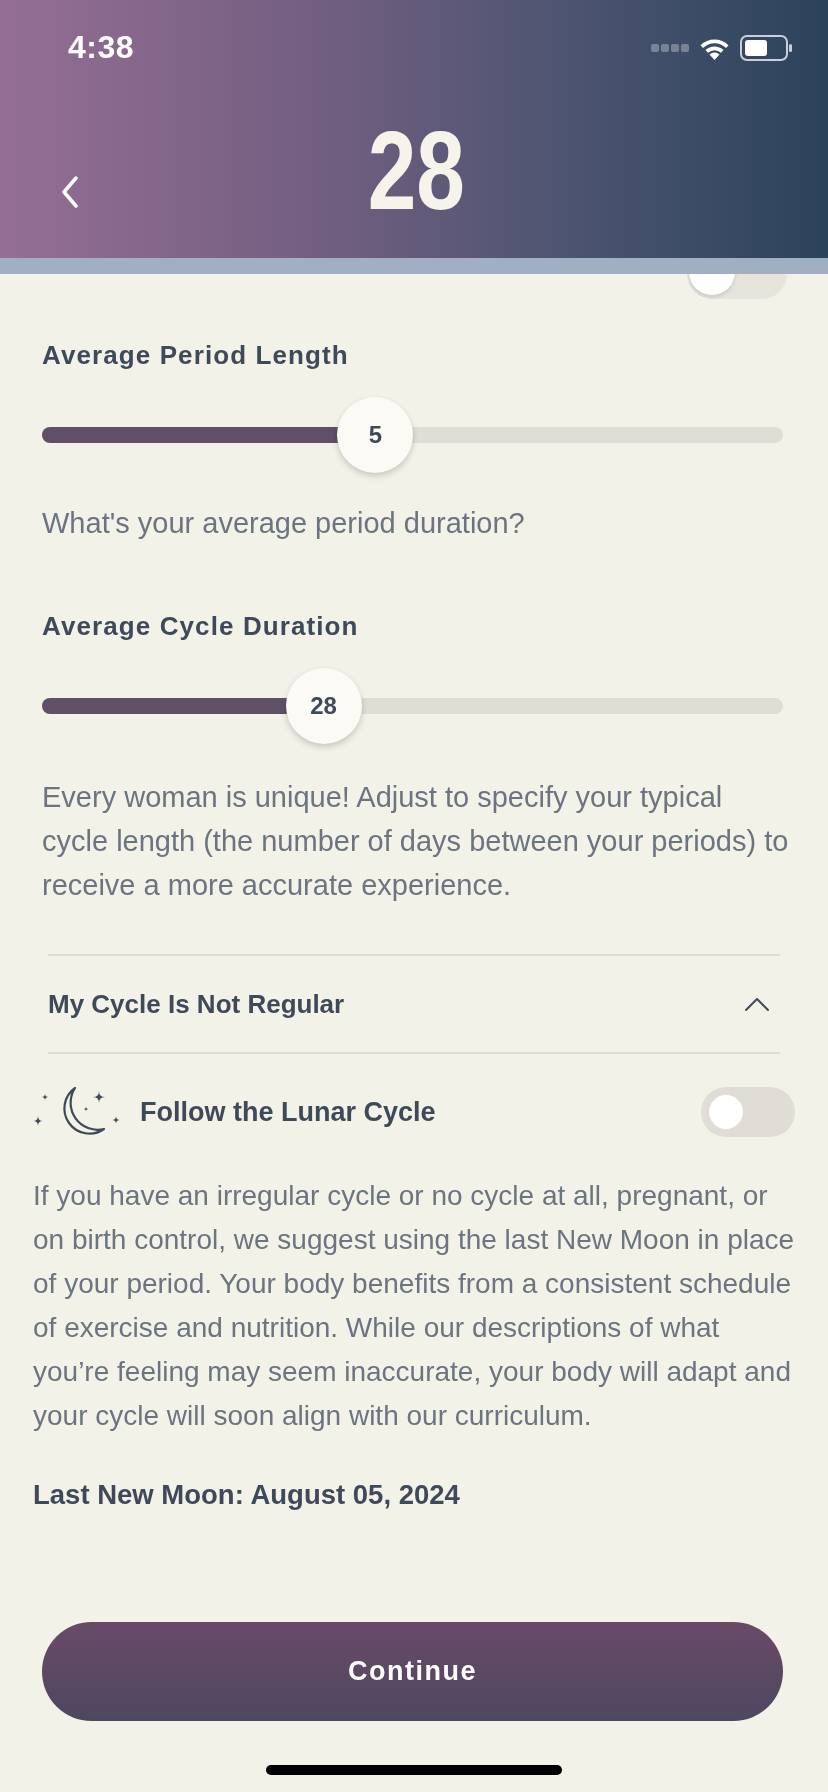 Image resolution: width=828 pixels, height=1792 pixels. I want to click on slider-track: 28, so click(412, 706).